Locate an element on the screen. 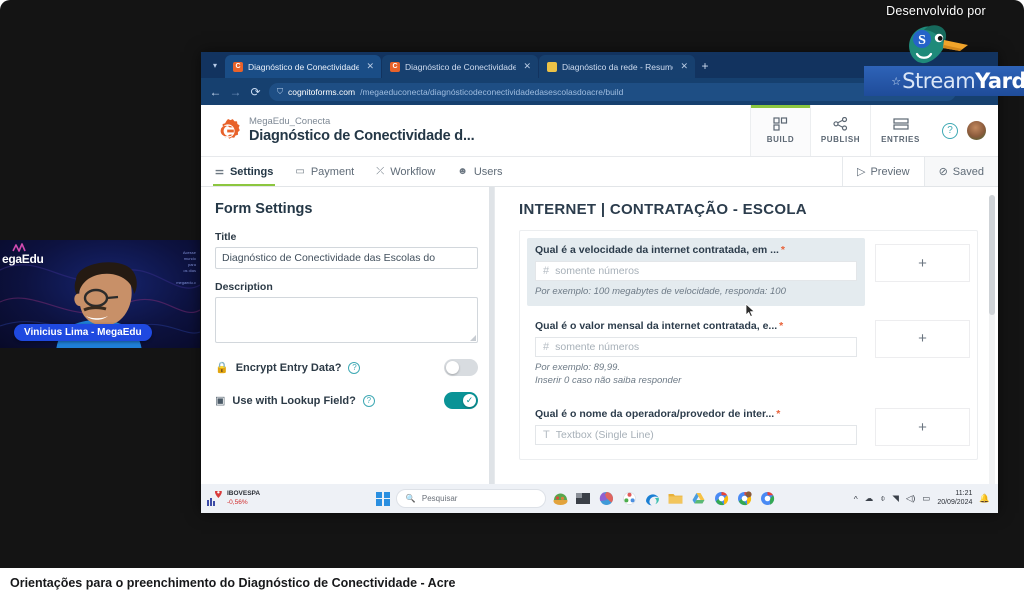 The height and width of the screenshot is (597, 1024). close-tab-3-icon: ✕ is located at coordinates (684, 66).